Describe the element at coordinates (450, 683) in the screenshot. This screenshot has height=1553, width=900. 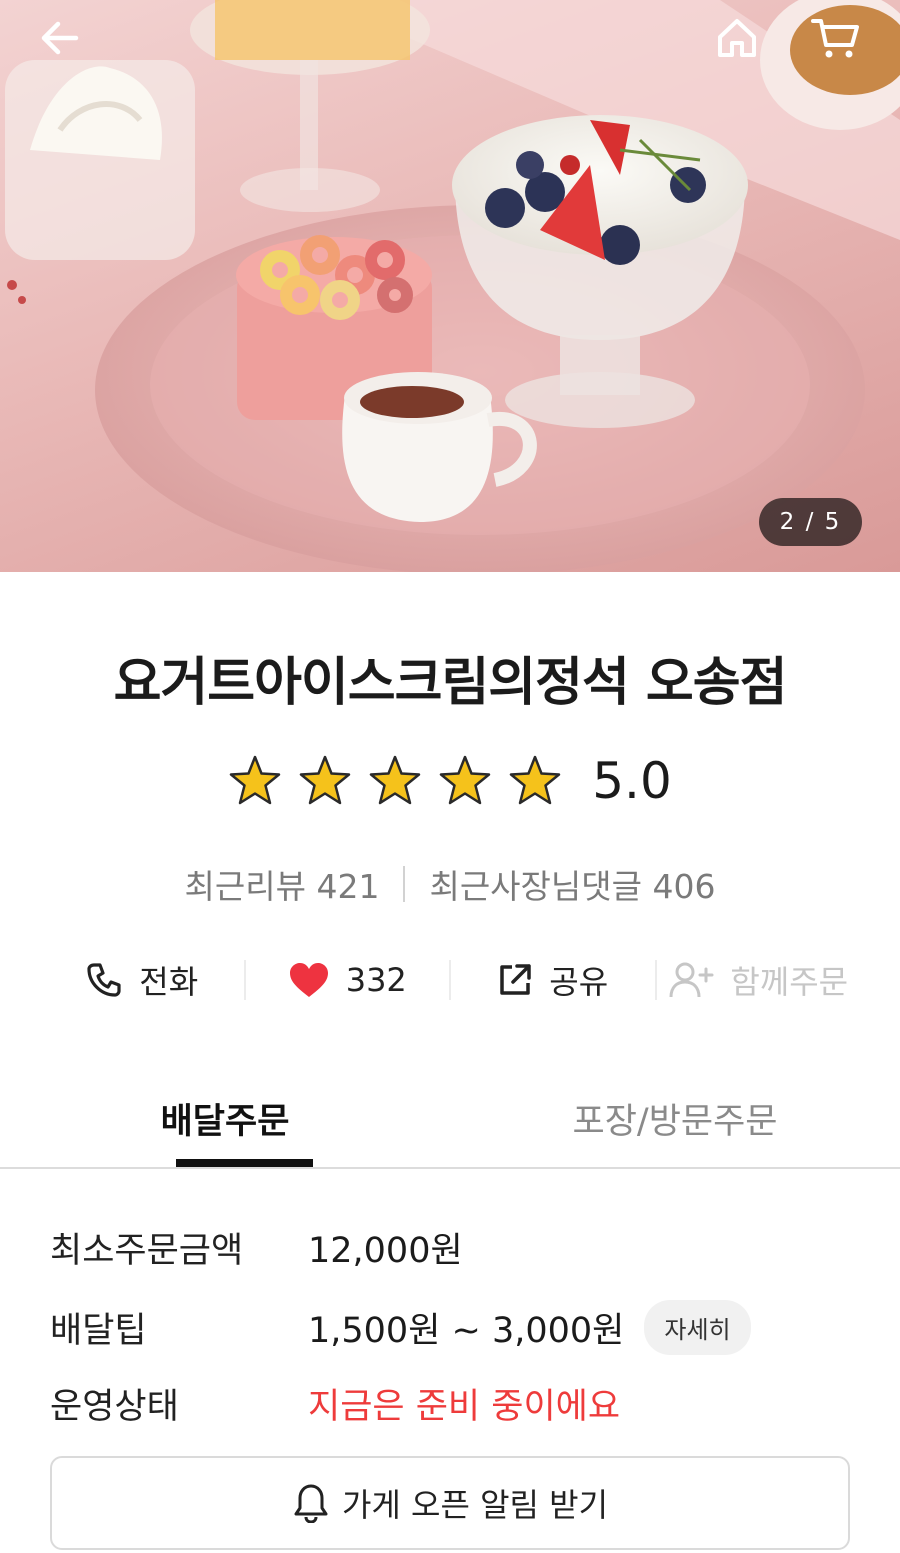
I see `store-name: 요거트아이스크림의정석 오송점` at that location.